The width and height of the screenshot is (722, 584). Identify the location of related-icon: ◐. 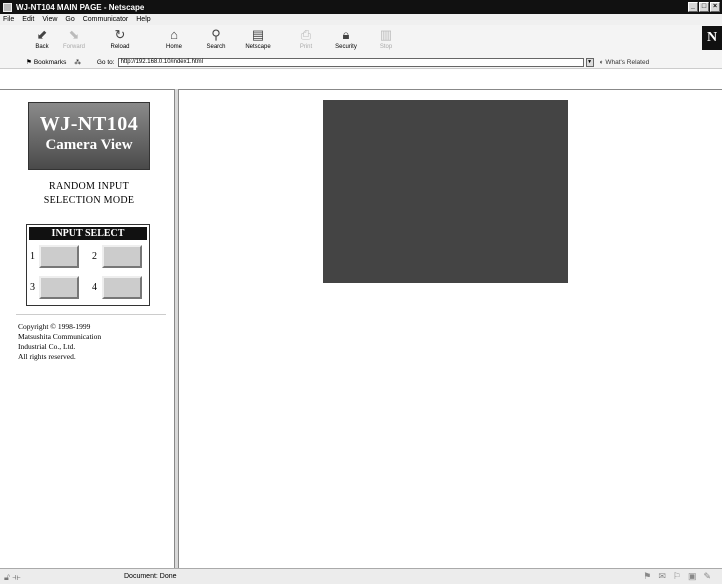
(601, 62).